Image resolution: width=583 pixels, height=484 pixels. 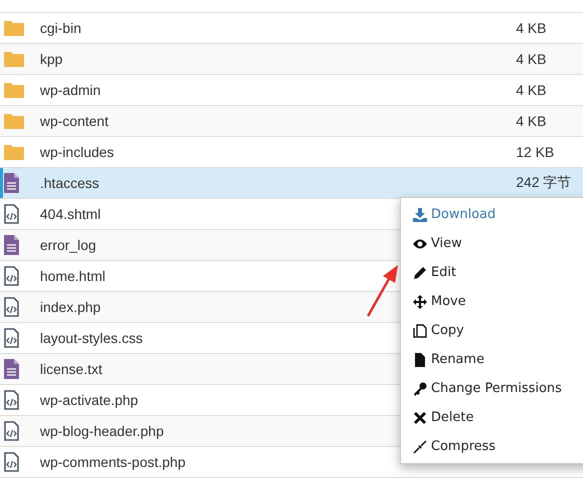 What do you see at coordinates (61, 28) in the screenshot?
I see `file-name: cgi-bin` at bounding box center [61, 28].